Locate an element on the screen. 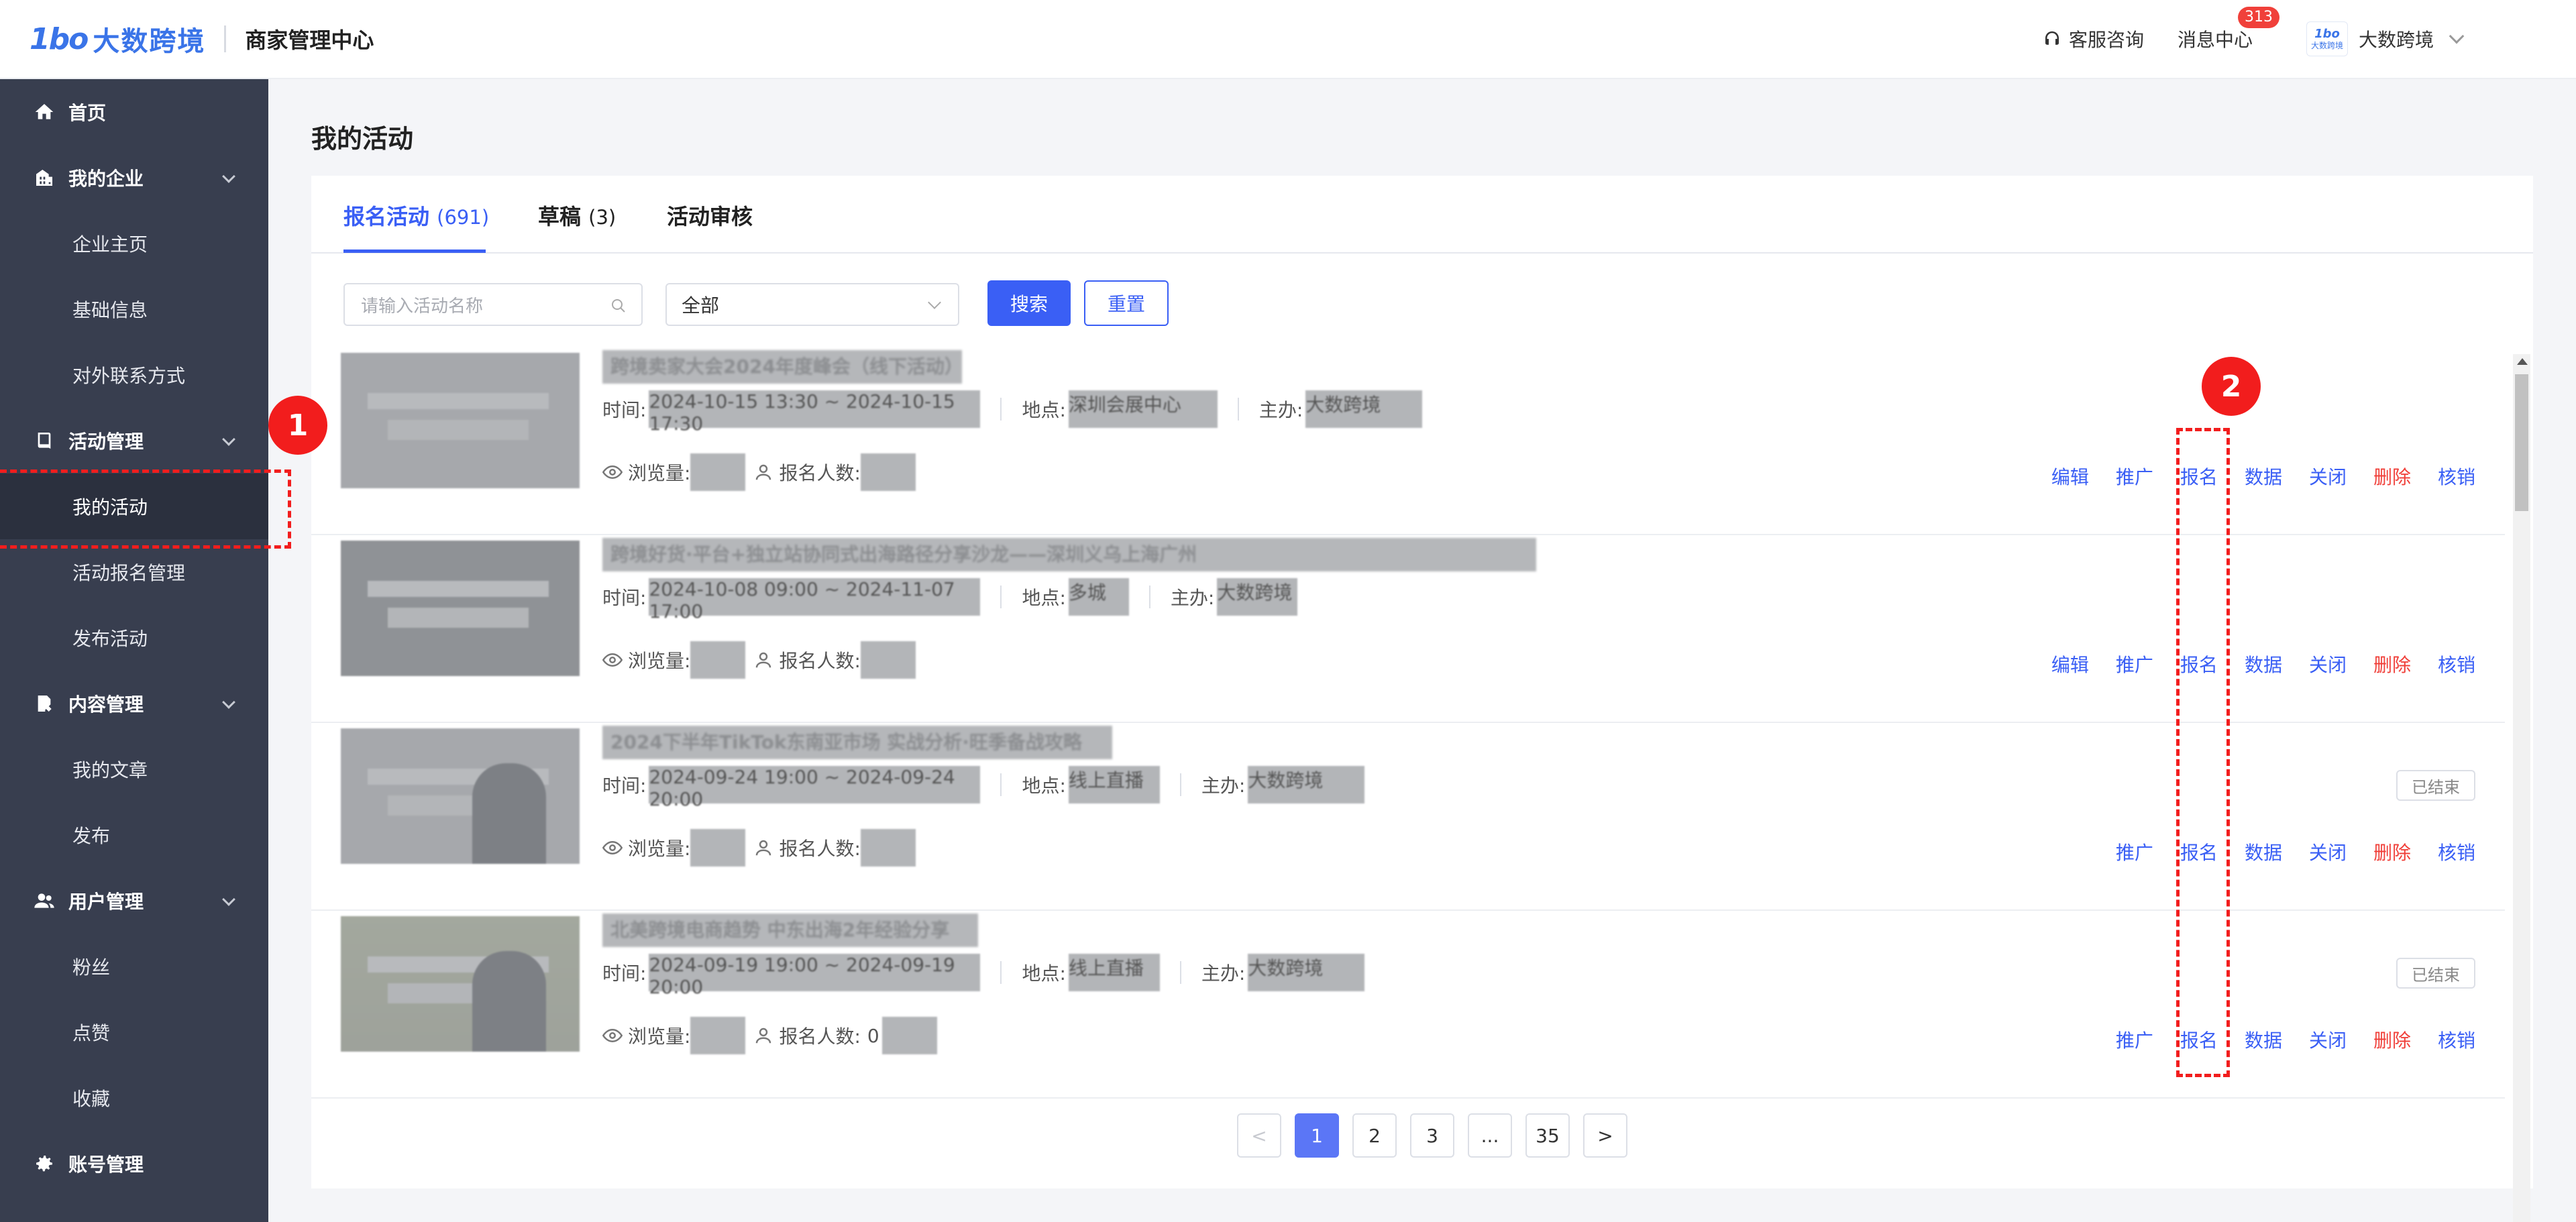  sidebar-group-company: 我的企业 is located at coordinates (134, 178).